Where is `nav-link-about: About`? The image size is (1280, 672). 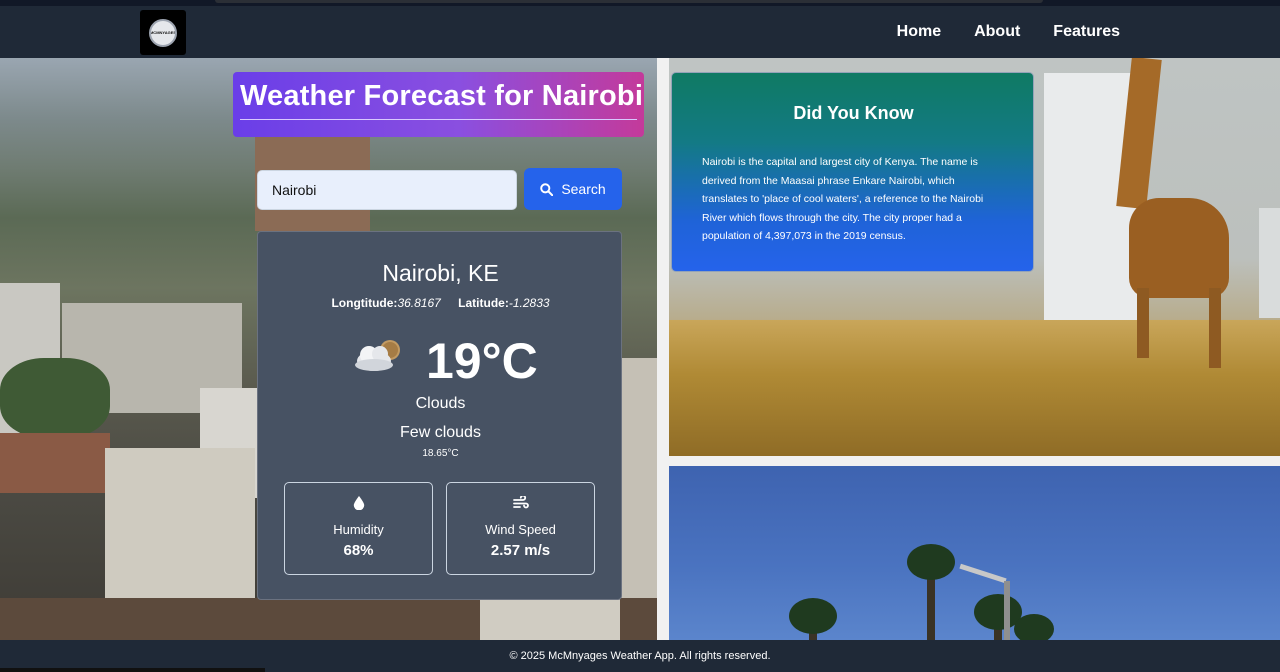
nav-link-about: About is located at coordinates (997, 32).